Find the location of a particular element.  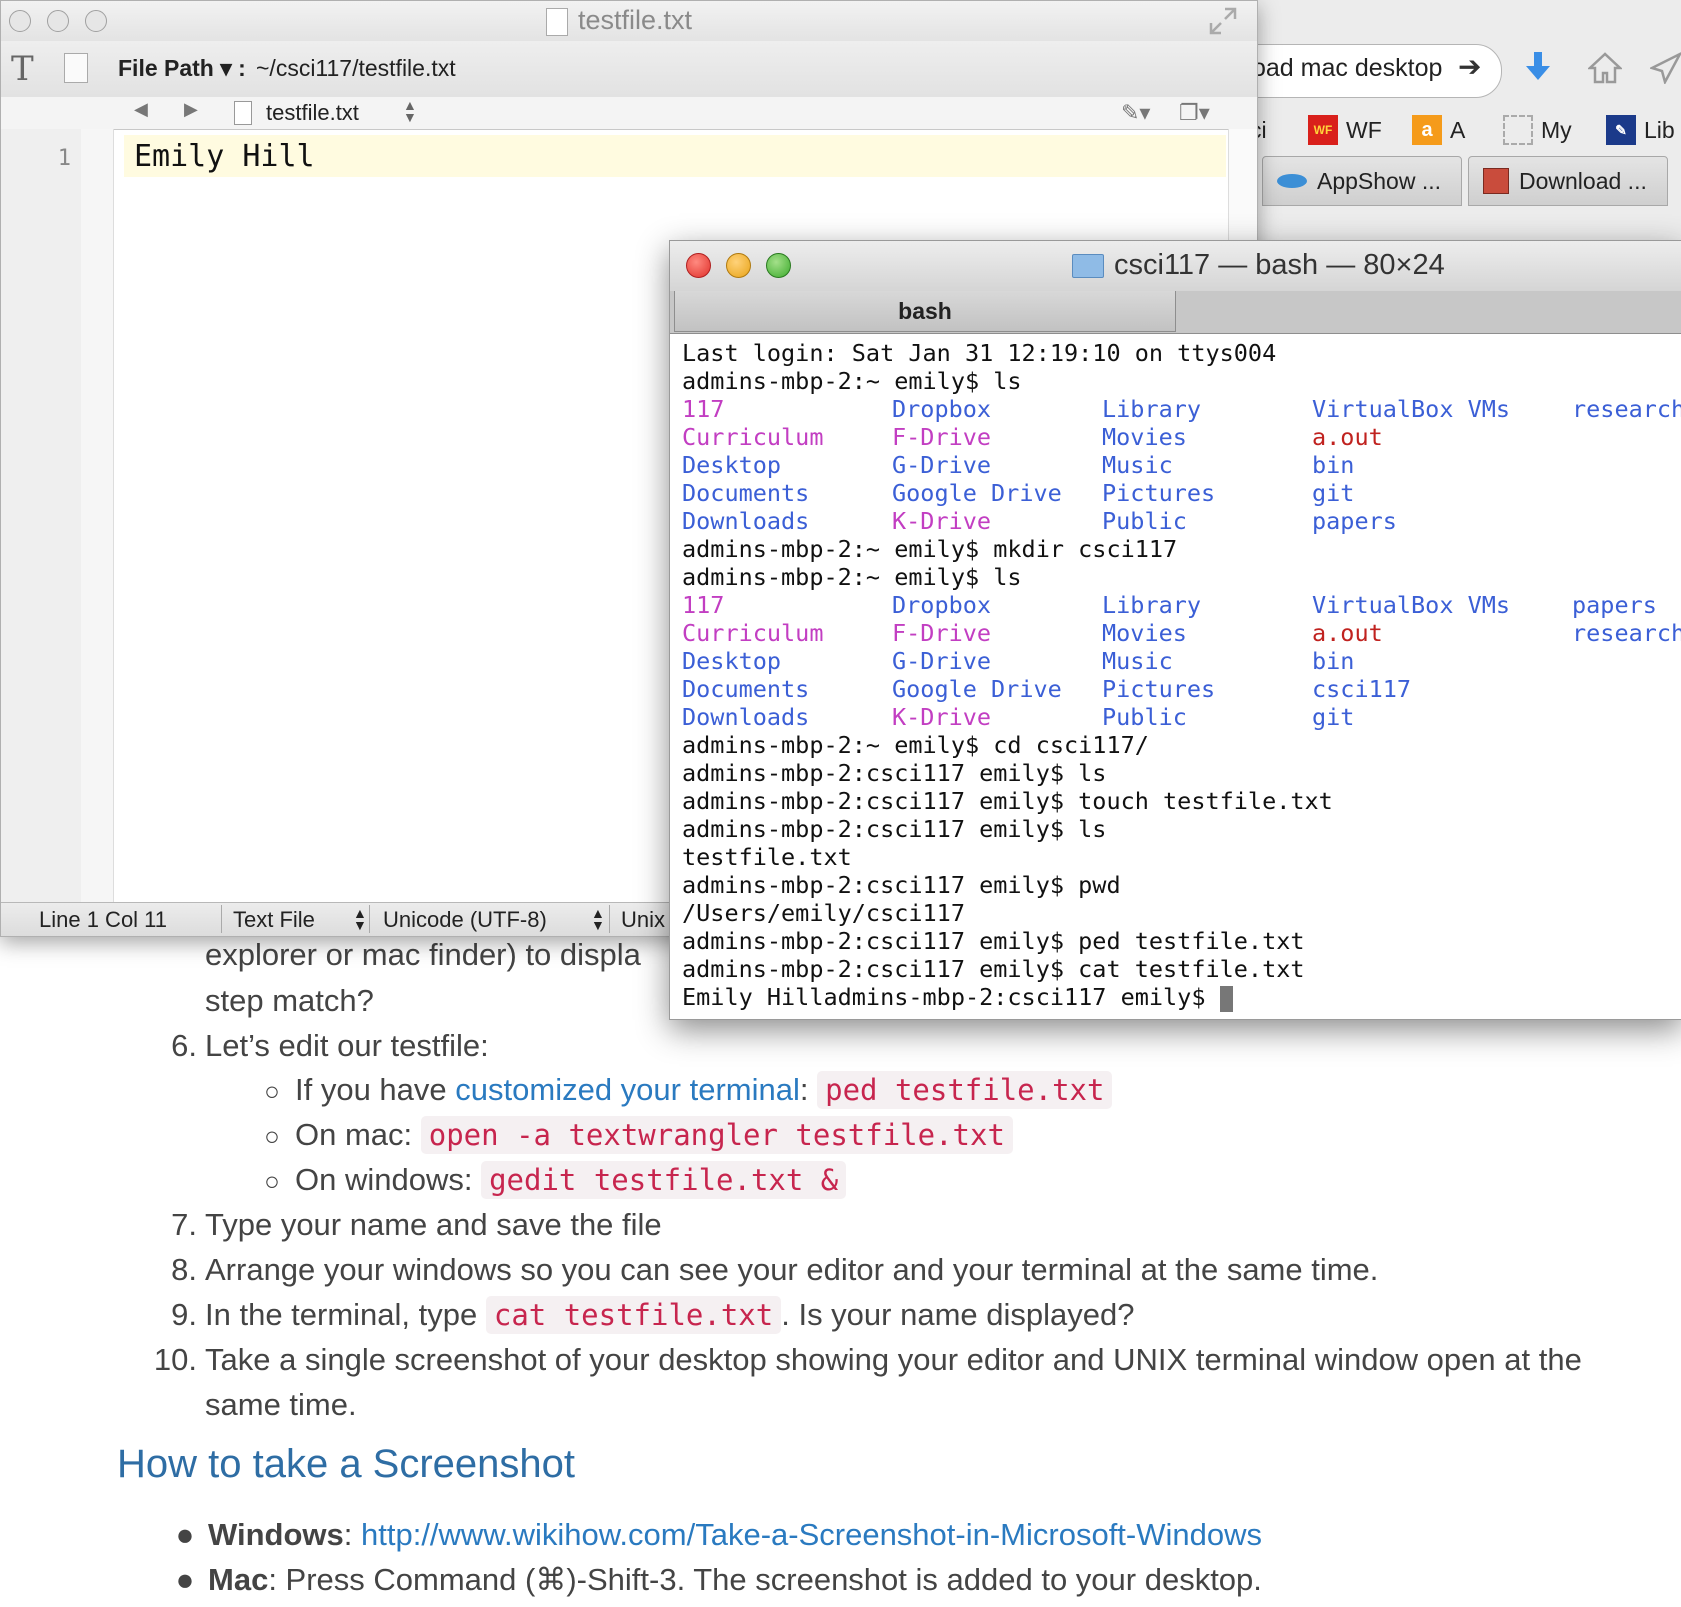

ls-row: 117 Dropbox Library VirtualBox VMs papers is located at coordinates (1181, 605).